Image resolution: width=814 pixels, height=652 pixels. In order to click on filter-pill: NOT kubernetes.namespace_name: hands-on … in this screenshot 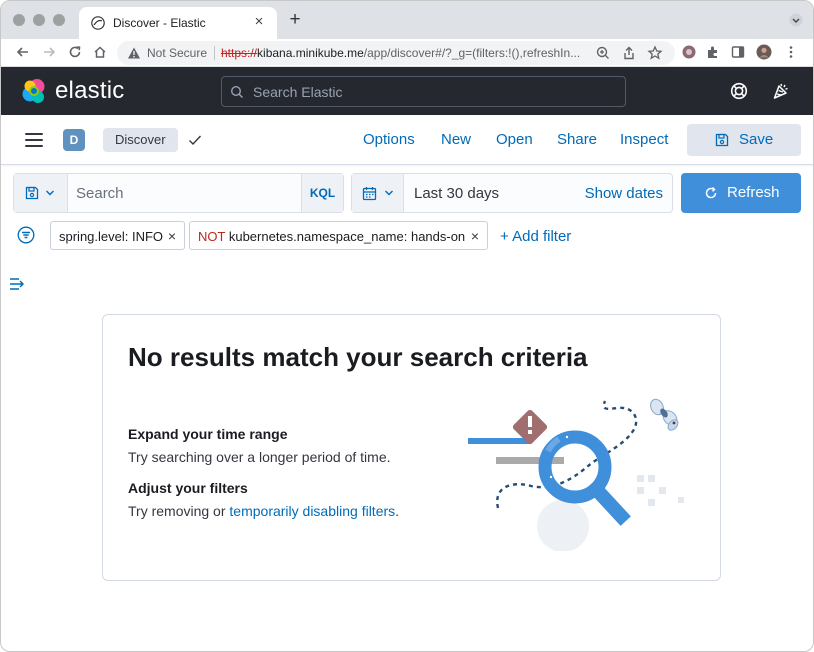, I will do `click(338, 235)`.